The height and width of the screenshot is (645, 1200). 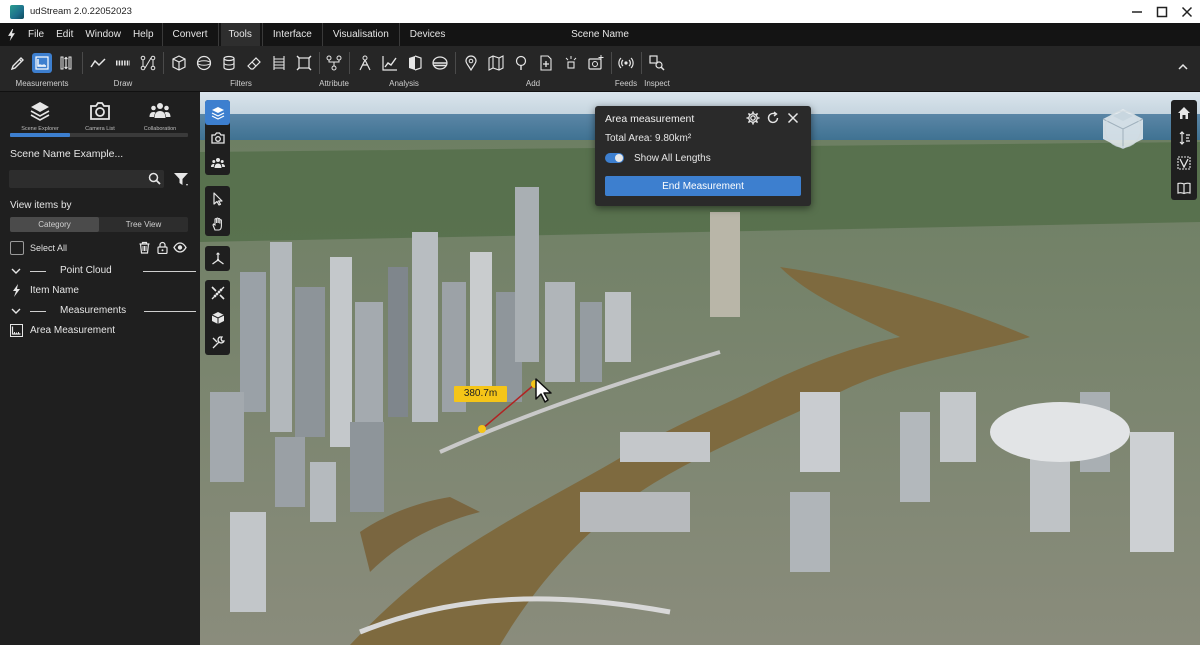 What do you see at coordinates (18, 63) in the screenshot?
I see `ruler-pencil-button` at bounding box center [18, 63].